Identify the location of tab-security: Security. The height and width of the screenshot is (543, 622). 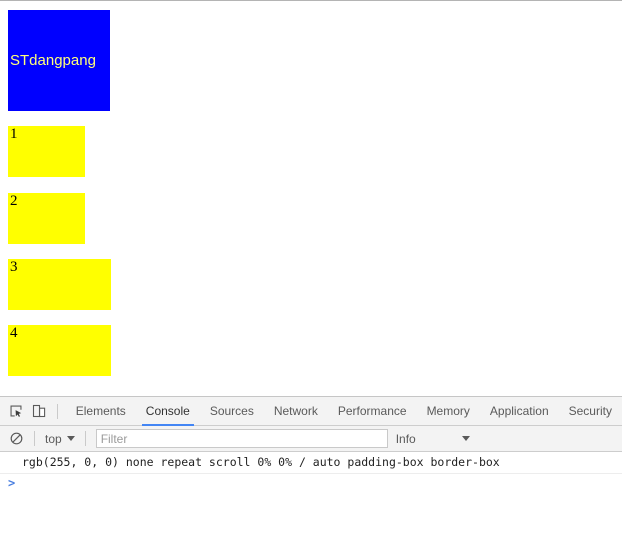
(590, 411).